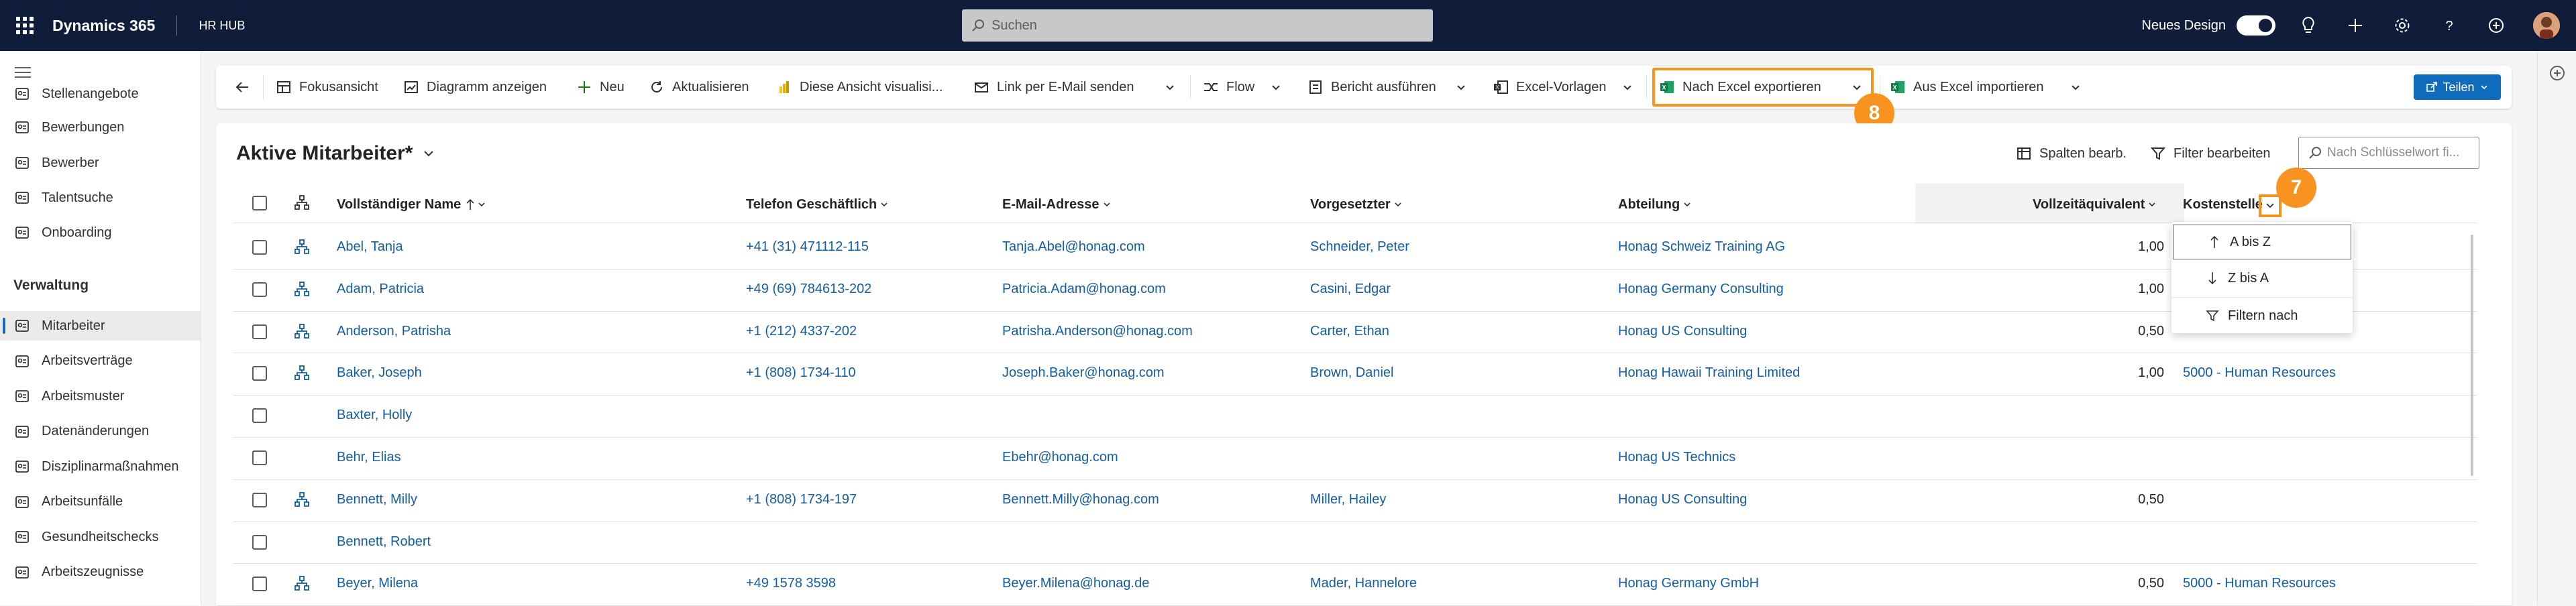 The height and width of the screenshot is (606, 2576). I want to click on cell-email: Patricia.Adam@honag.com, so click(1084, 289).